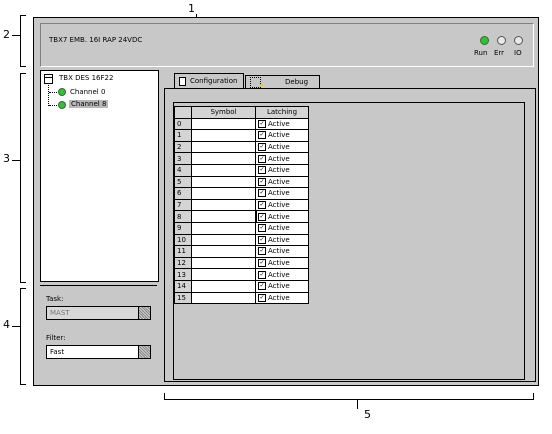 This screenshot has width=552, height=434. Describe the element at coordinates (89, 104) in the screenshot. I see `tree-item-channel-8: Channel 8` at that location.